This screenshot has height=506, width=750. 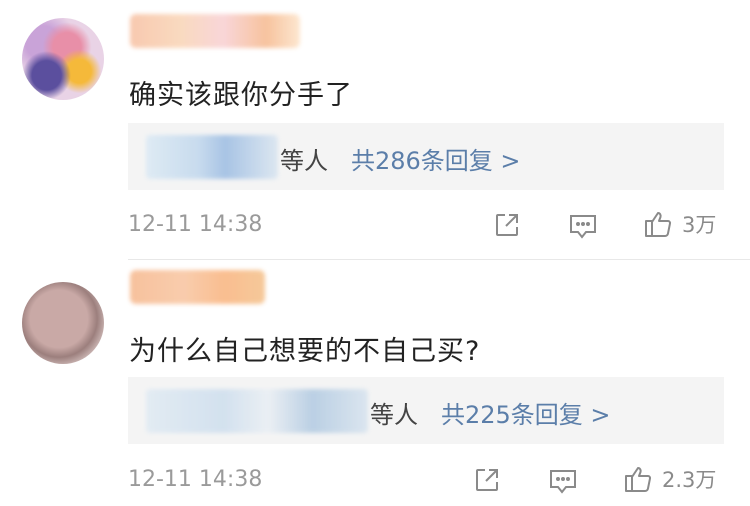 I want to click on reply-preview: 等人 共225条回复 >, so click(x=426, y=410).